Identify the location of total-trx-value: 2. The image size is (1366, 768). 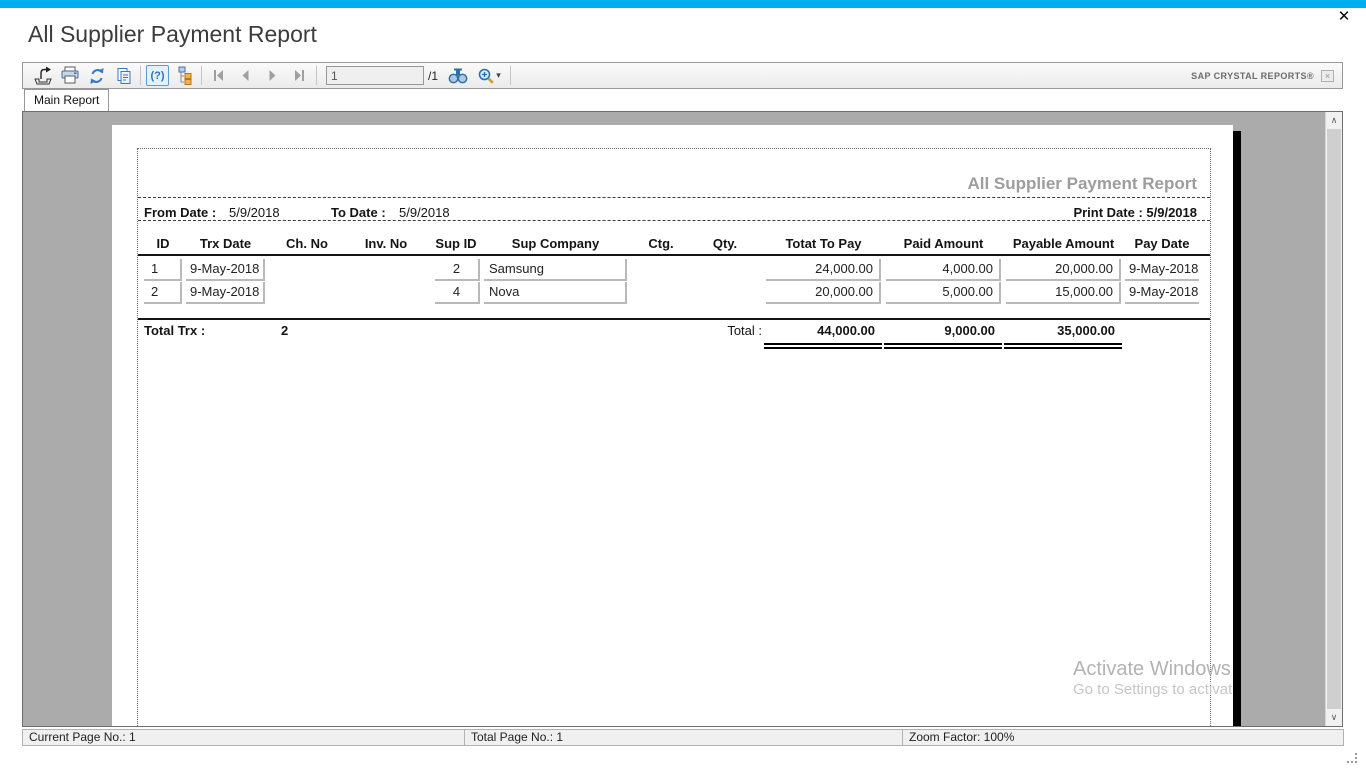
(285, 330).